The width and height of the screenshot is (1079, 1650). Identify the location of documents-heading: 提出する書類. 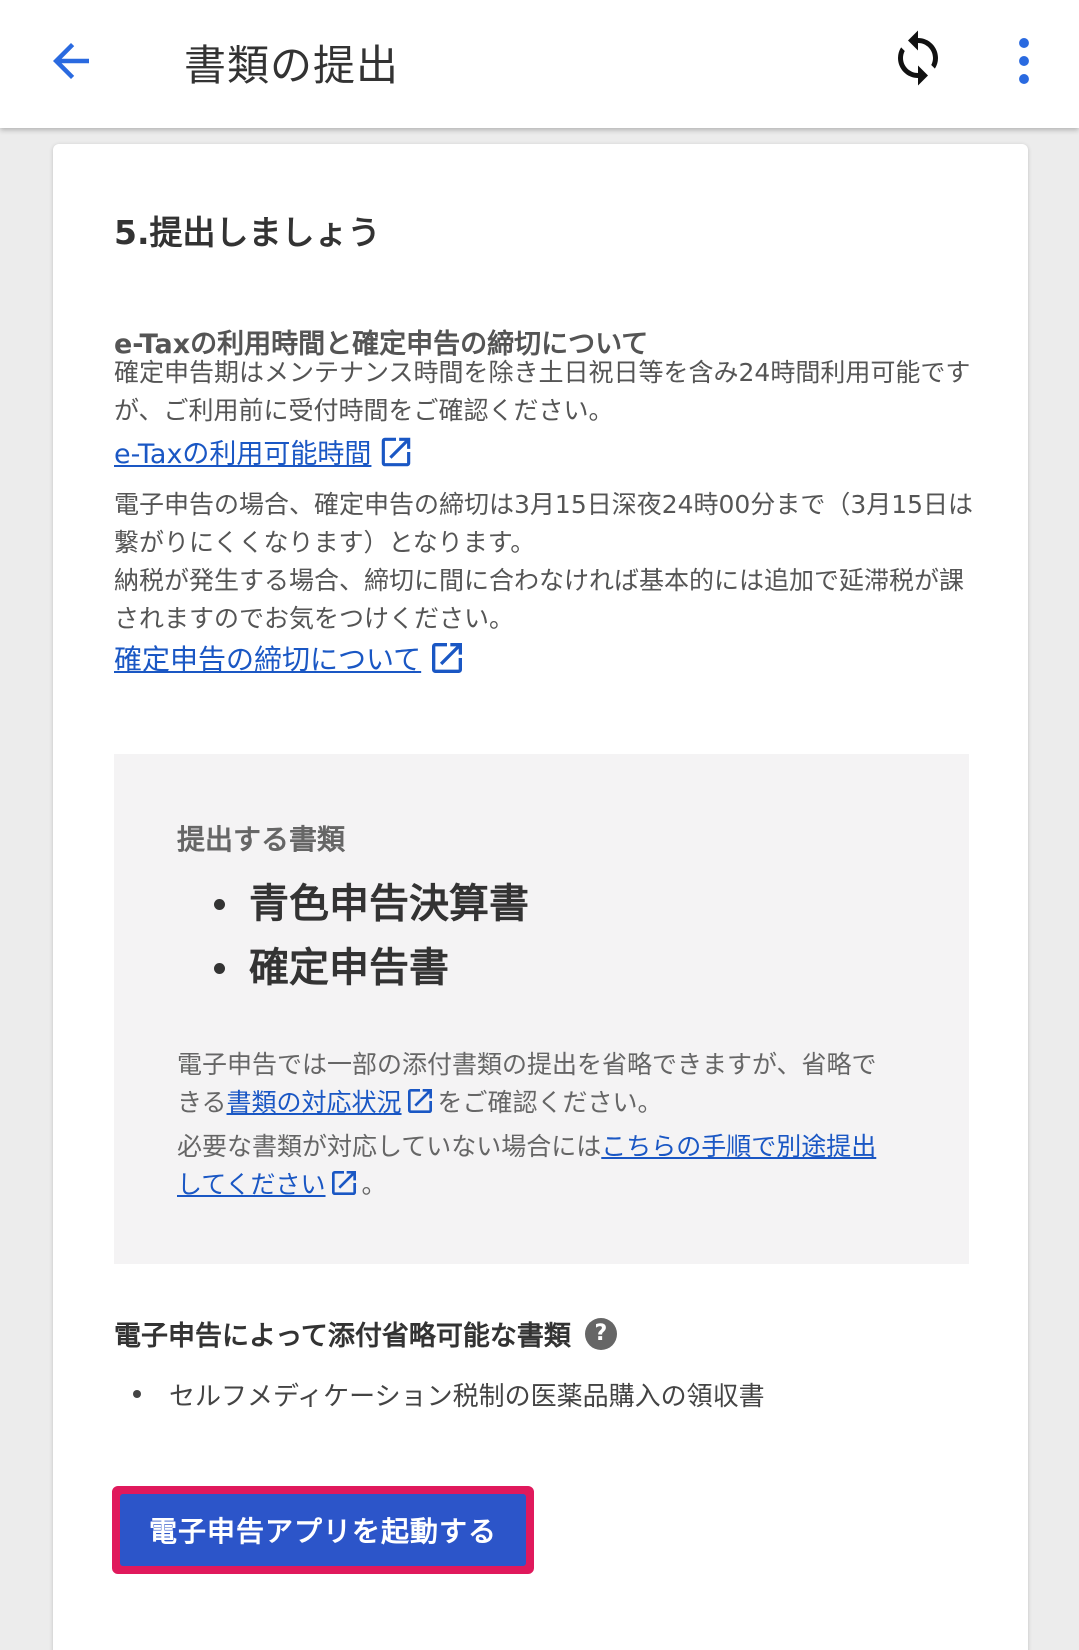
(261, 839).